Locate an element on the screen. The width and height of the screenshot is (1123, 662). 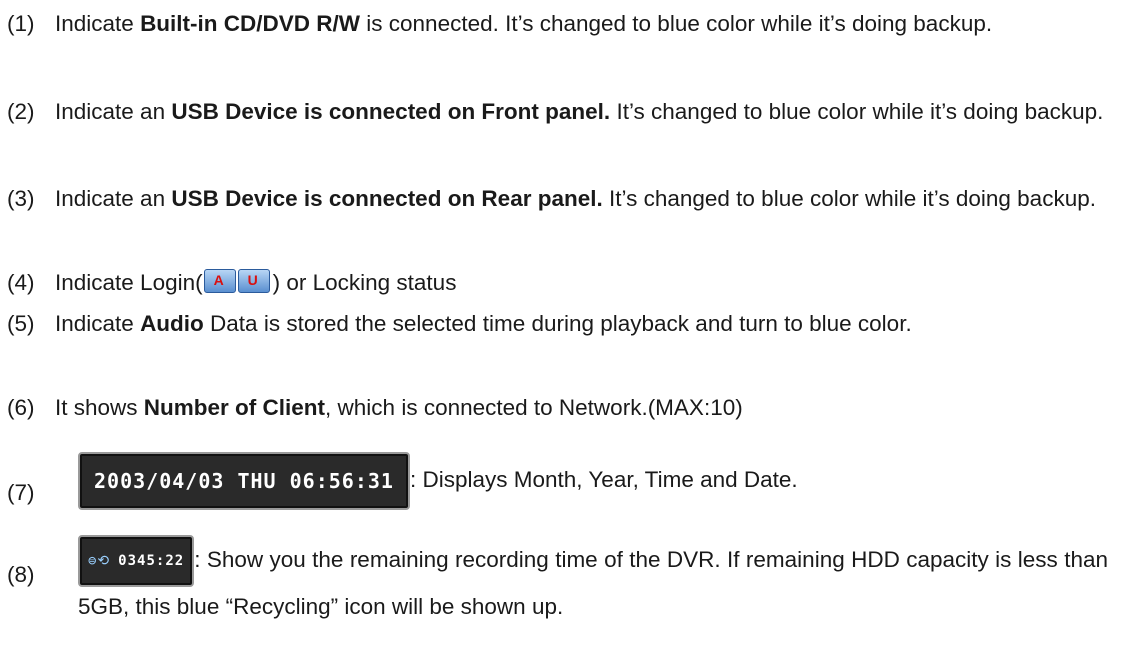
item-number: (7) is located at coordinates (21, 492).